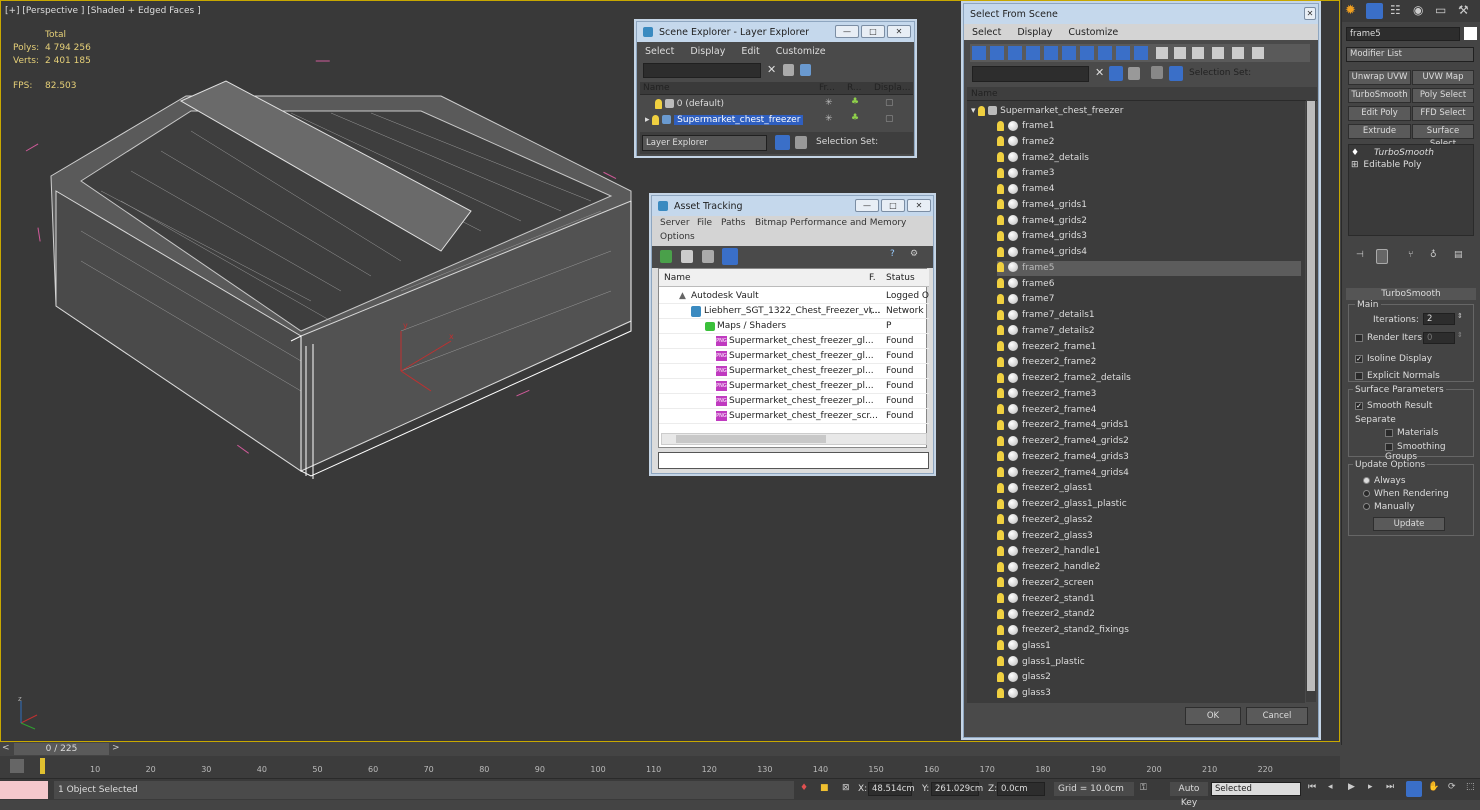  Describe the element at coordinates (1149, 236) in the screenshot. I see `scene-object-row: frame4_grids3` at that location.